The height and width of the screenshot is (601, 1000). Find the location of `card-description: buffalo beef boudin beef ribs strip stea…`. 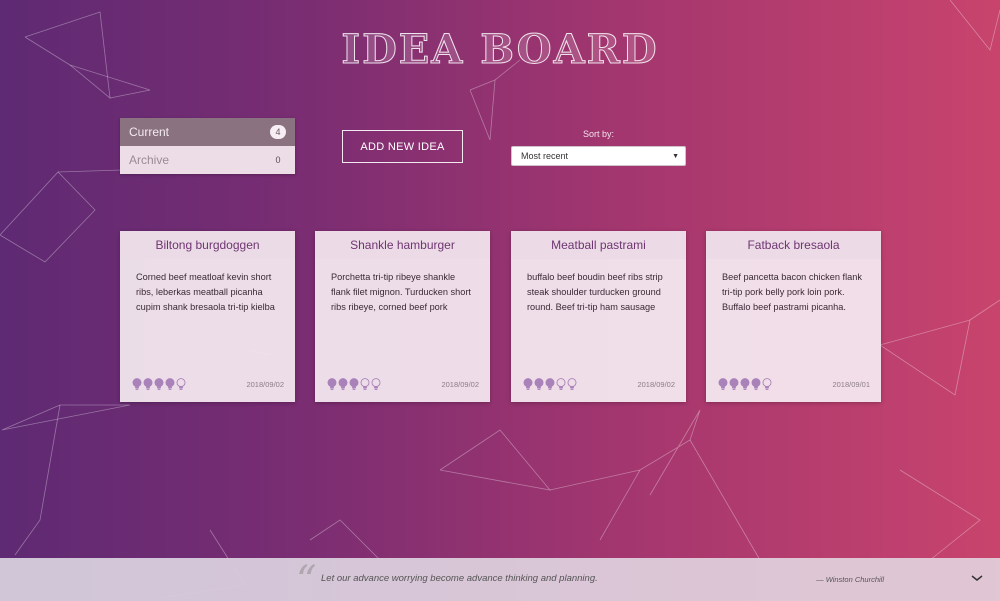

card-description: buffalo beef boudin beef ribs strip stea… is located at coordinates (595, 292).